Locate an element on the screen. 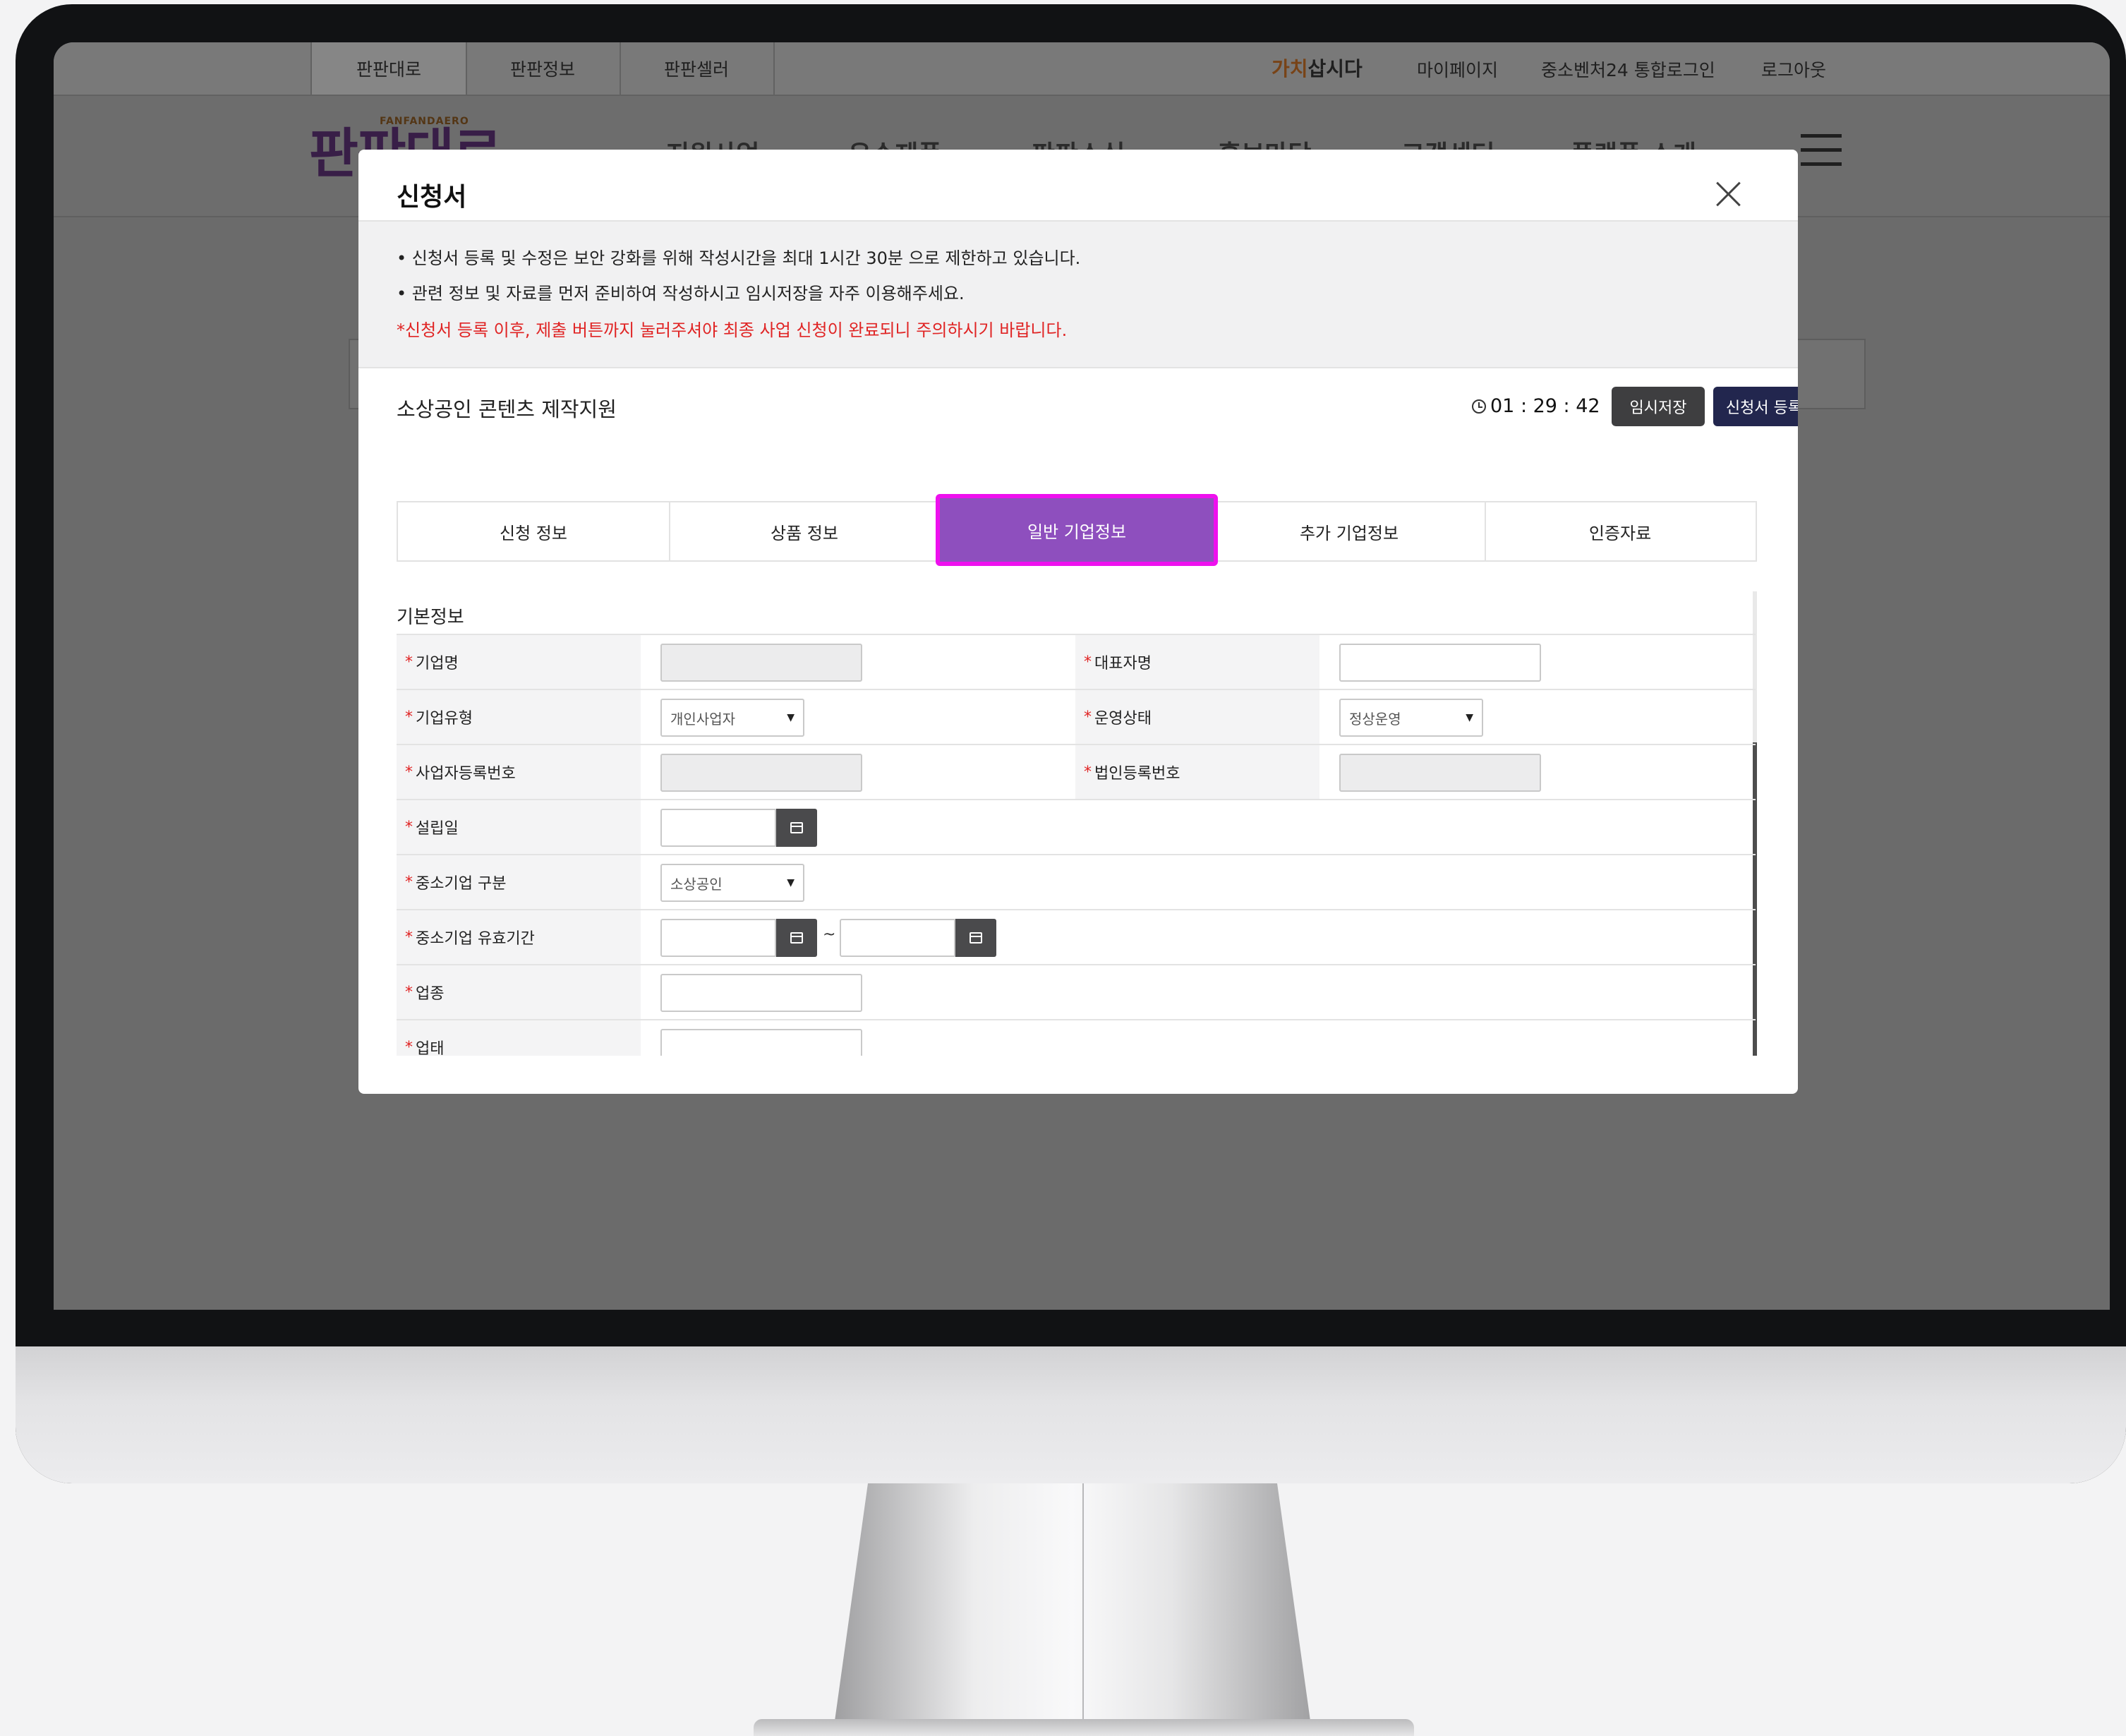 This screenshot has height=1736, width=2126. business-reg-no-input is located at coordinates (761, 773).